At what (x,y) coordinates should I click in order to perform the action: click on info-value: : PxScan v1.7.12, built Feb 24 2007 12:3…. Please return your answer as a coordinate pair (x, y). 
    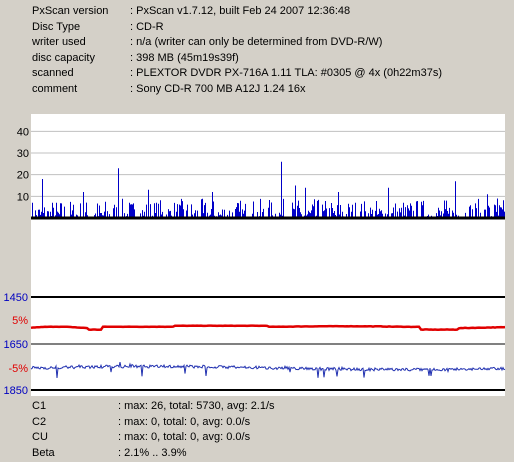
    Looking at the image, I should click on (240, 11).